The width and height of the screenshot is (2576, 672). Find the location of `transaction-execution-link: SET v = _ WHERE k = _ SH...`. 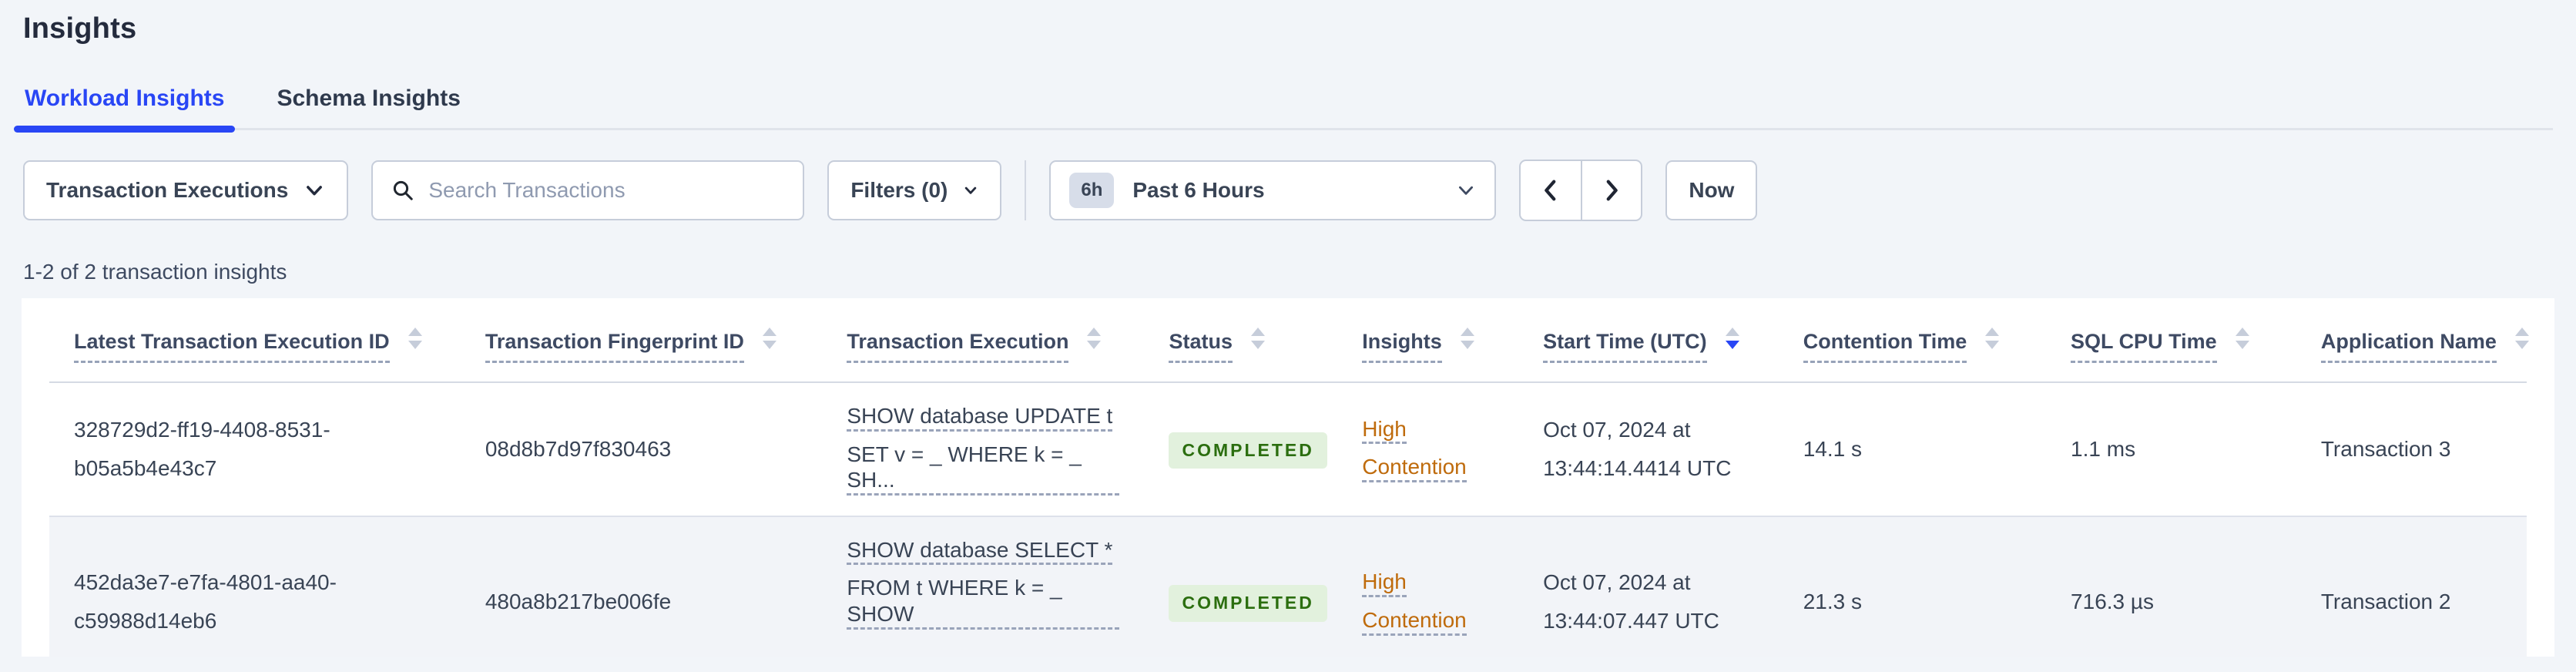

transaction-execution-link: SET v = _ WHERE k = _ SH... is located at coordinates (983, 469).